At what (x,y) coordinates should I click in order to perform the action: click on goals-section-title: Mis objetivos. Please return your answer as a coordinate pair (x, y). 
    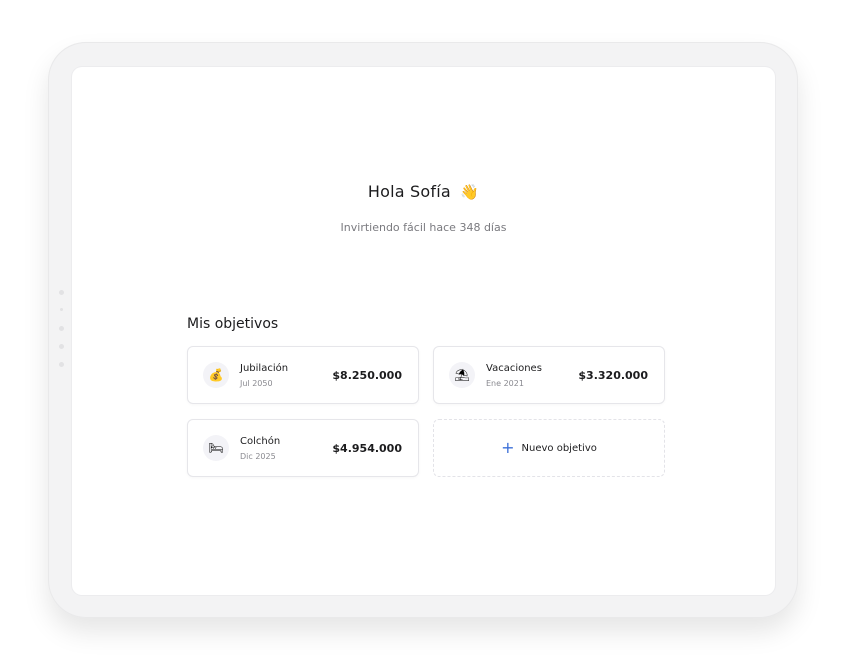
    Looking at the image, I should click on (233, 324).